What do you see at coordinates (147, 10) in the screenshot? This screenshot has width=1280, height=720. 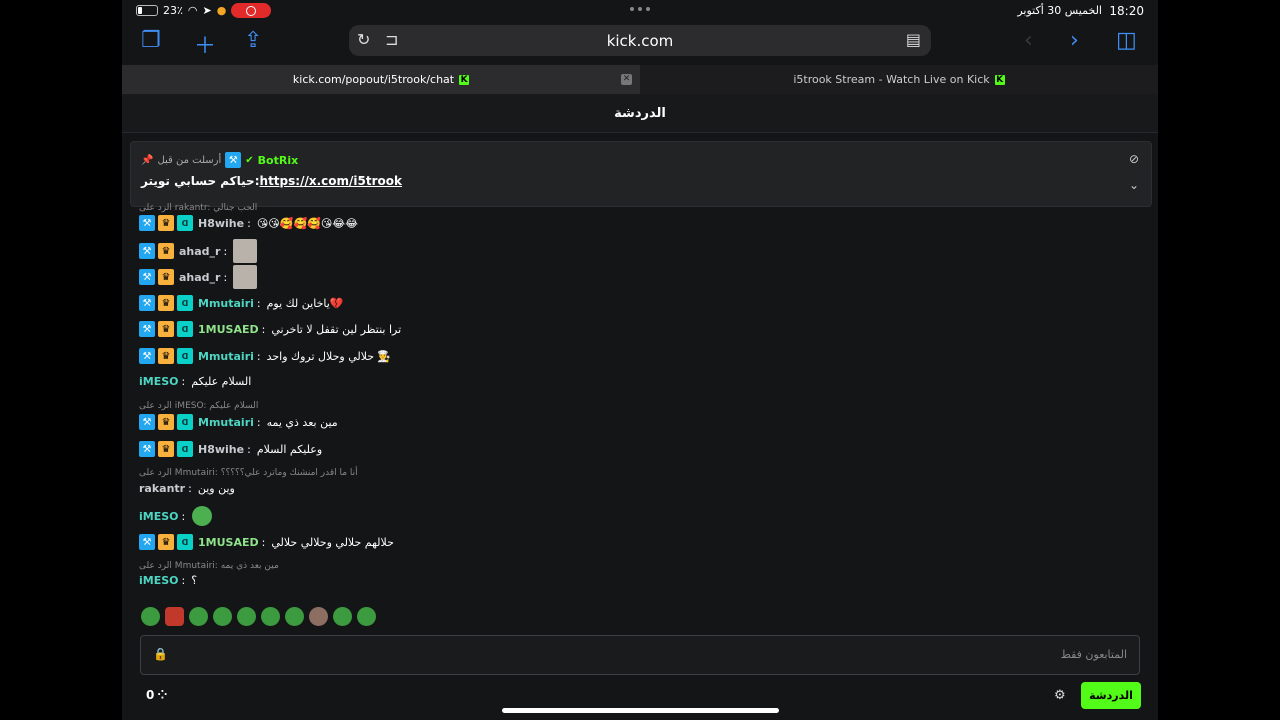 I see `battery-icon` at bounding box center [147, 10].